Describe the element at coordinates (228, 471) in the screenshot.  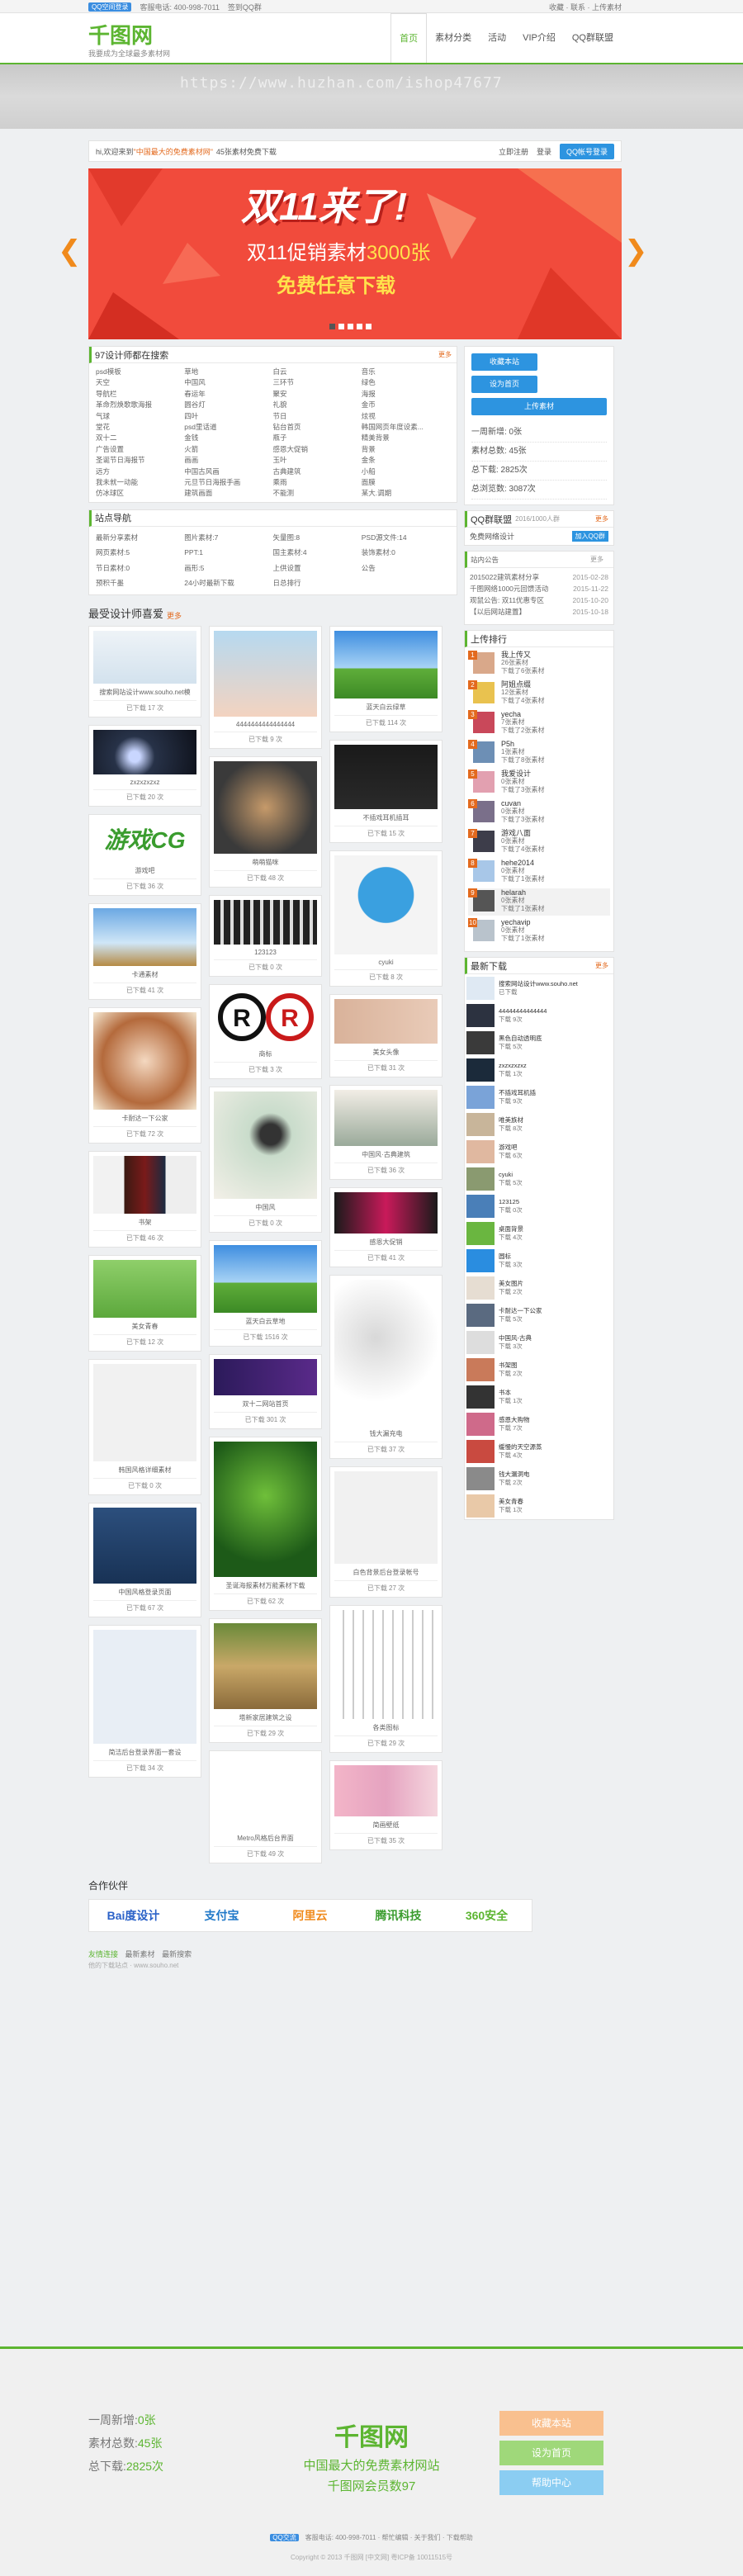
I see `keyword-link: 中国古风画` at that location.